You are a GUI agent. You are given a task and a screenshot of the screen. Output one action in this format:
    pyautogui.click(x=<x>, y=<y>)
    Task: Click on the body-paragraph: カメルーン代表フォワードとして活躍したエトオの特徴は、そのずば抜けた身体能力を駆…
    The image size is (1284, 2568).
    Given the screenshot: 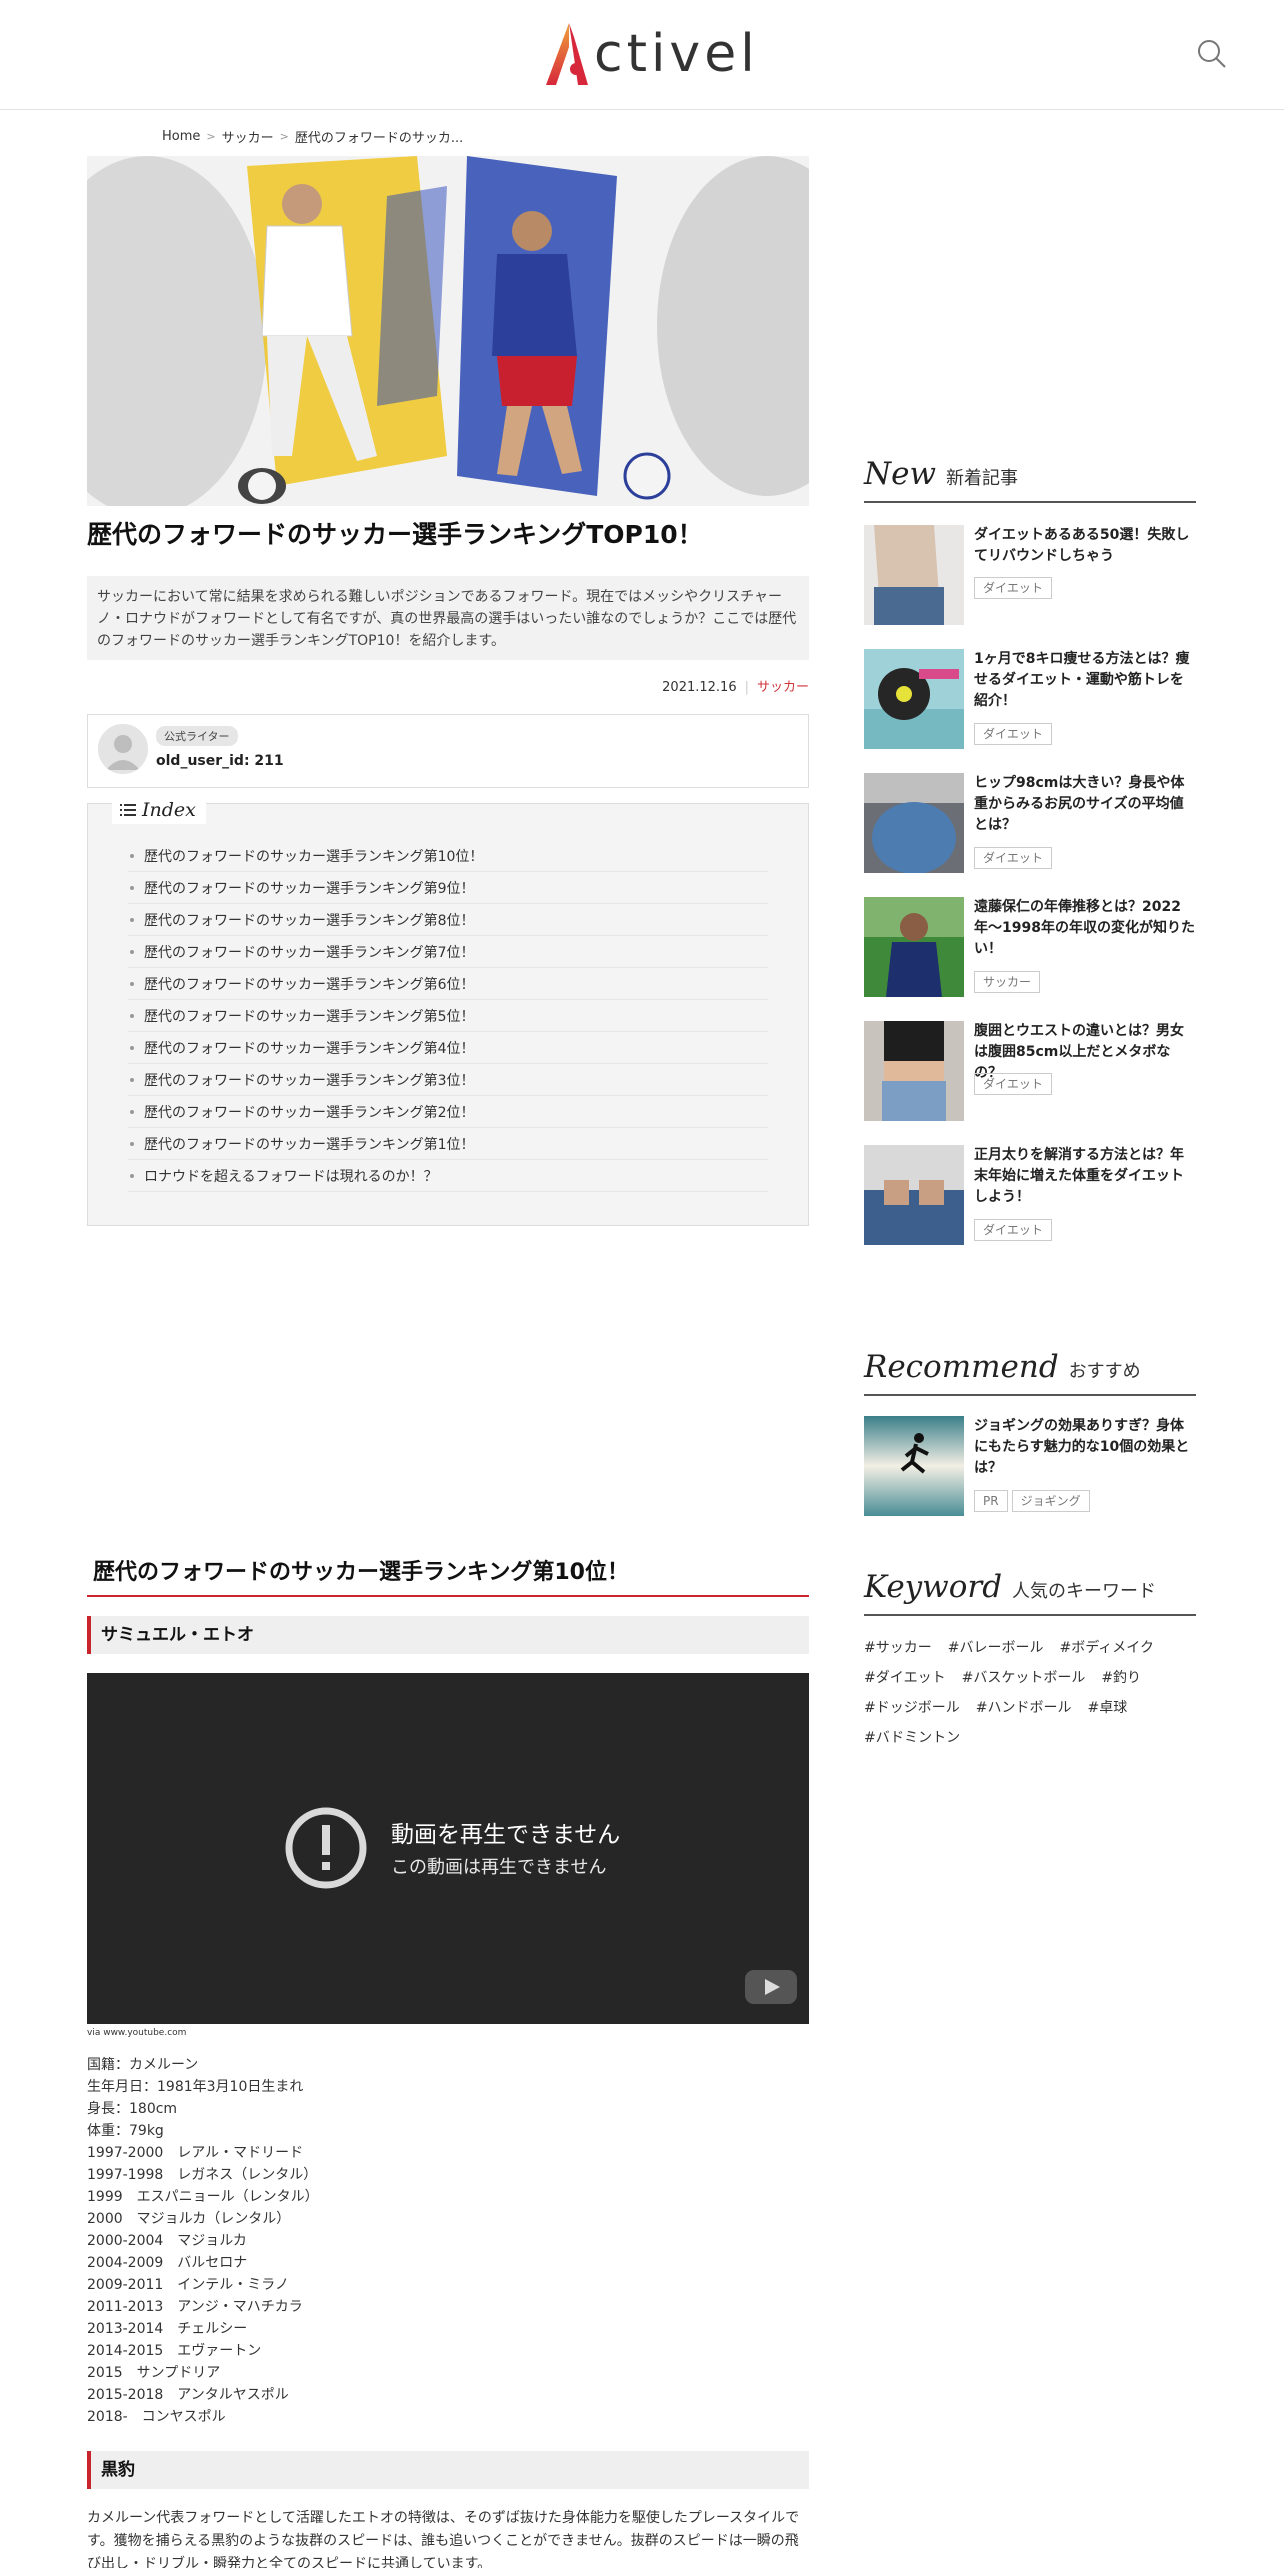 What is the action you would take?
    pyautogui.click(x=443, y=2539)
    